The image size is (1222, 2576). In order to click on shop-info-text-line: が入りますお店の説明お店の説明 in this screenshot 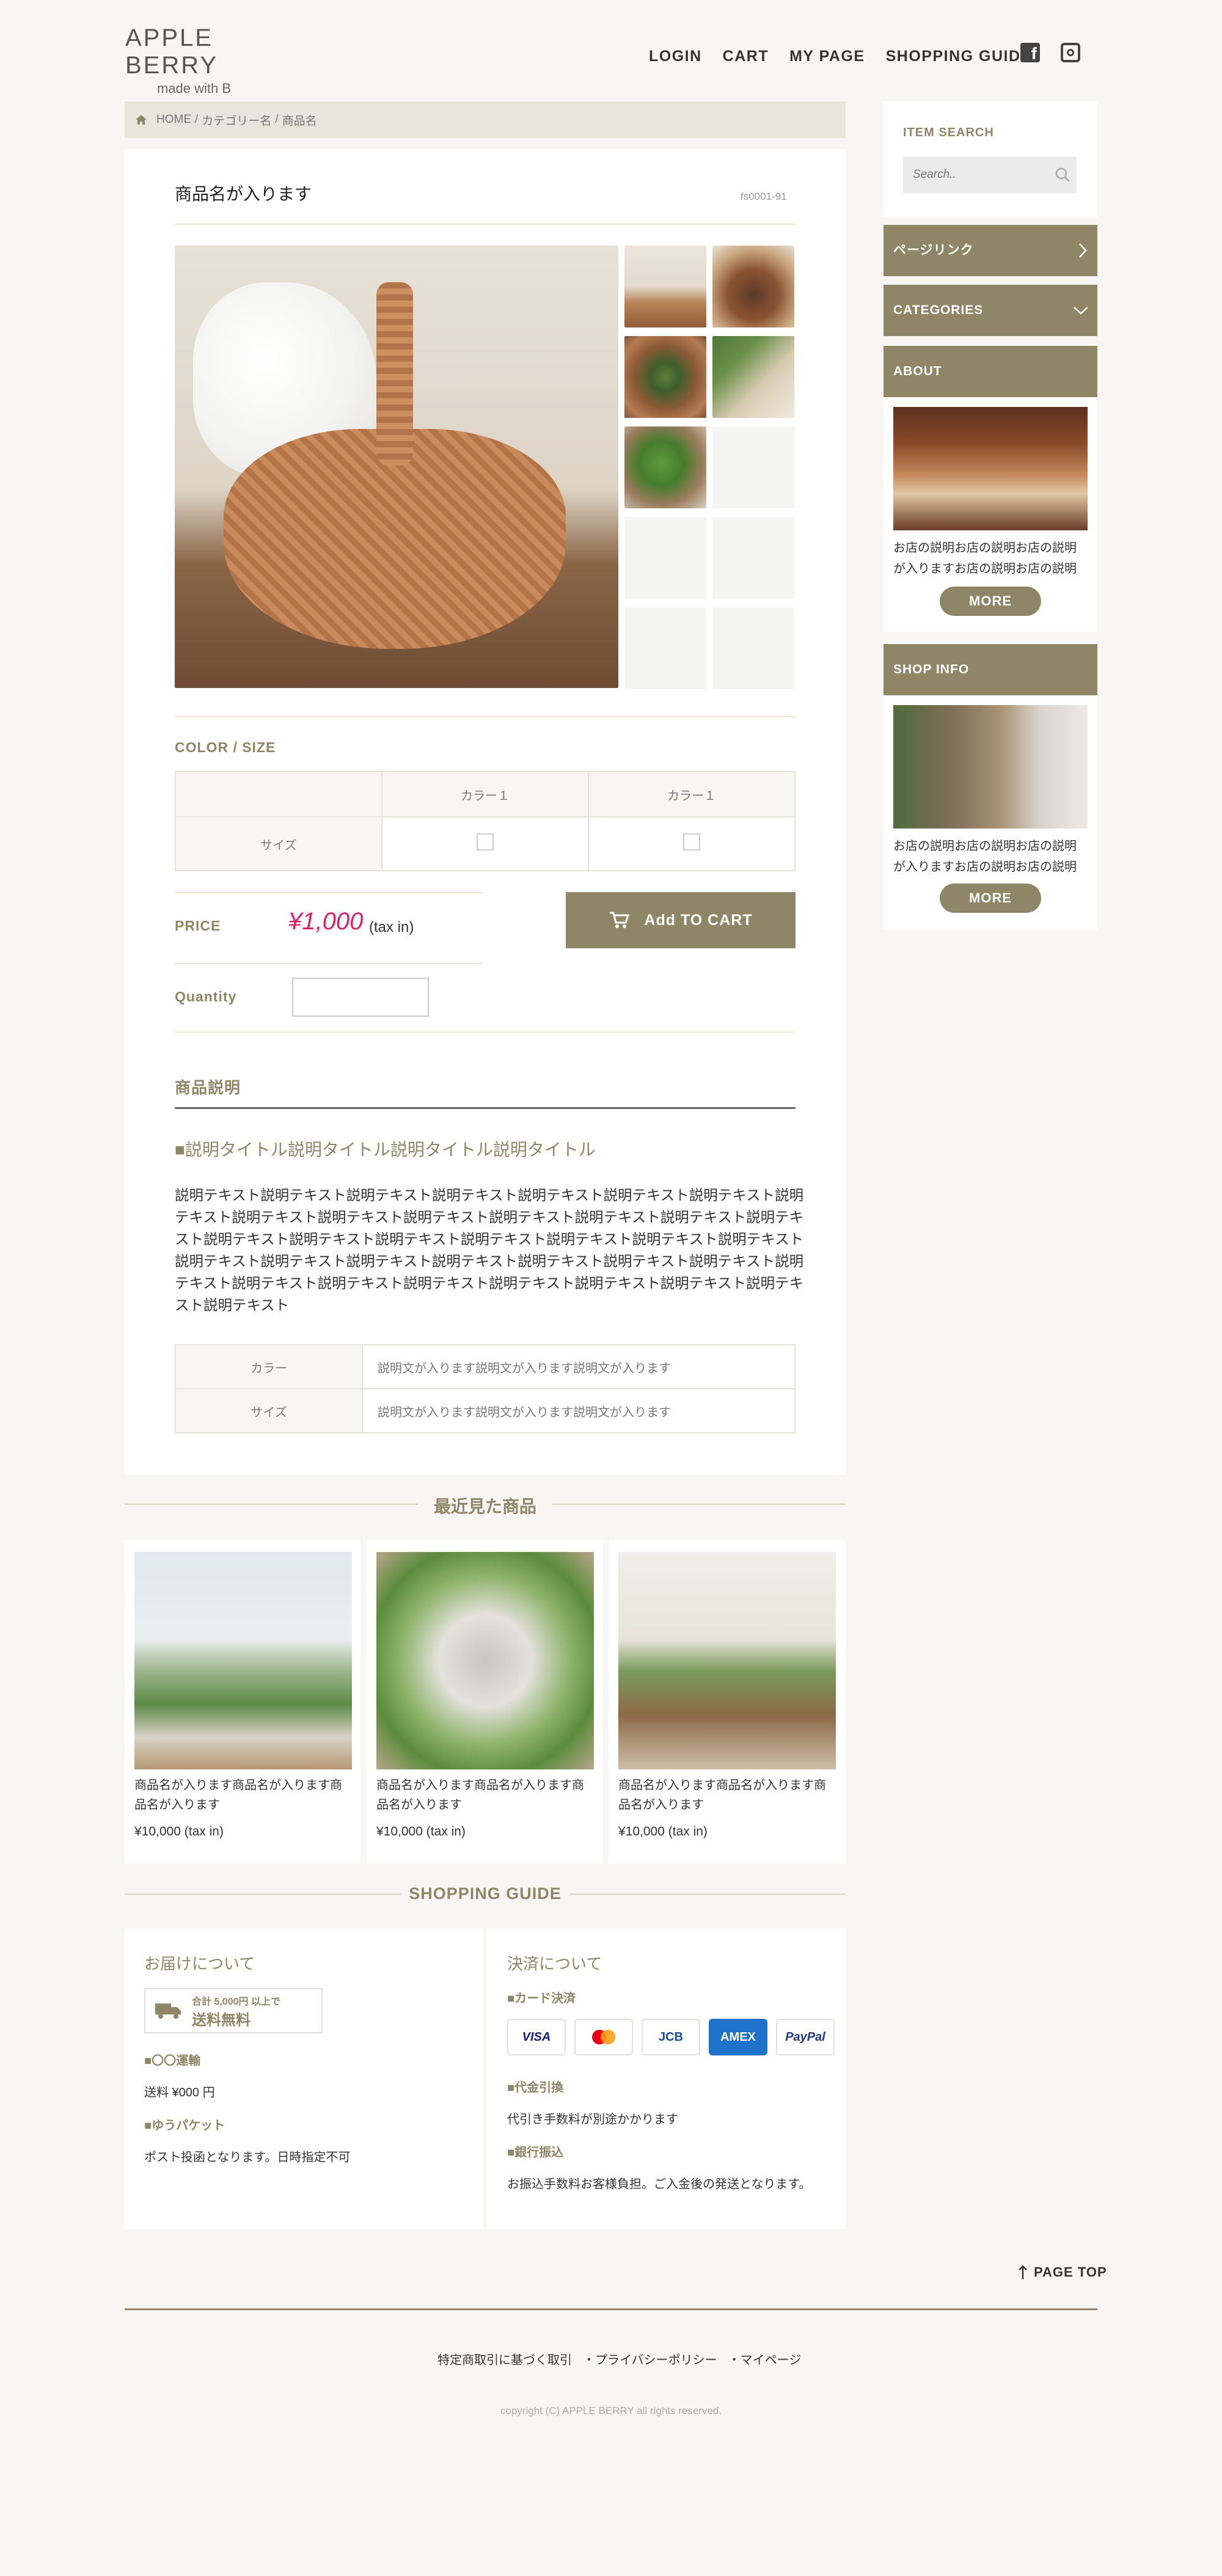, I will do `click(985, 867)`.